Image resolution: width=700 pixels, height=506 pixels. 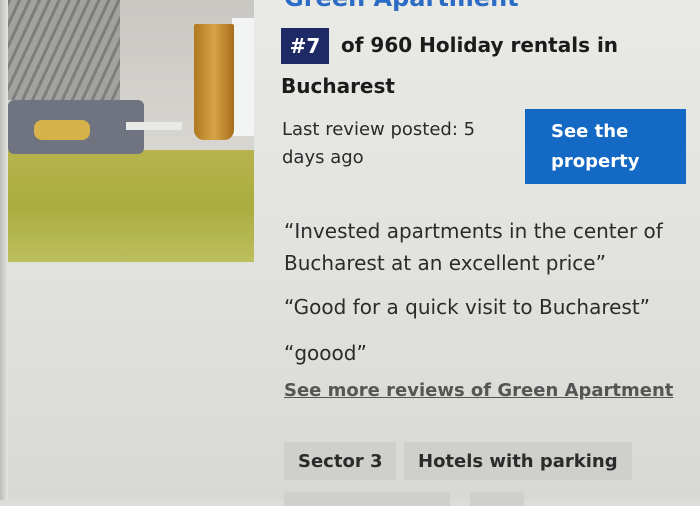 What do you see at coordinates (478, 390) in the screenshot?
I see `more-reviews-link: See more reviews of Green Apartment` at bounding box center [478, 390].